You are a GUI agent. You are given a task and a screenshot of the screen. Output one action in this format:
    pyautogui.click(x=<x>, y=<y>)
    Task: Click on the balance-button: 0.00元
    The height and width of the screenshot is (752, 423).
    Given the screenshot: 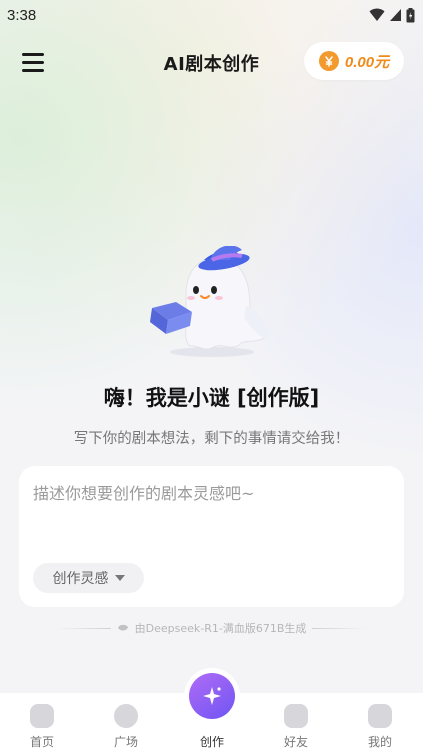 What is the action you would take?
    pyautogui.click(x=354, y=61)
    